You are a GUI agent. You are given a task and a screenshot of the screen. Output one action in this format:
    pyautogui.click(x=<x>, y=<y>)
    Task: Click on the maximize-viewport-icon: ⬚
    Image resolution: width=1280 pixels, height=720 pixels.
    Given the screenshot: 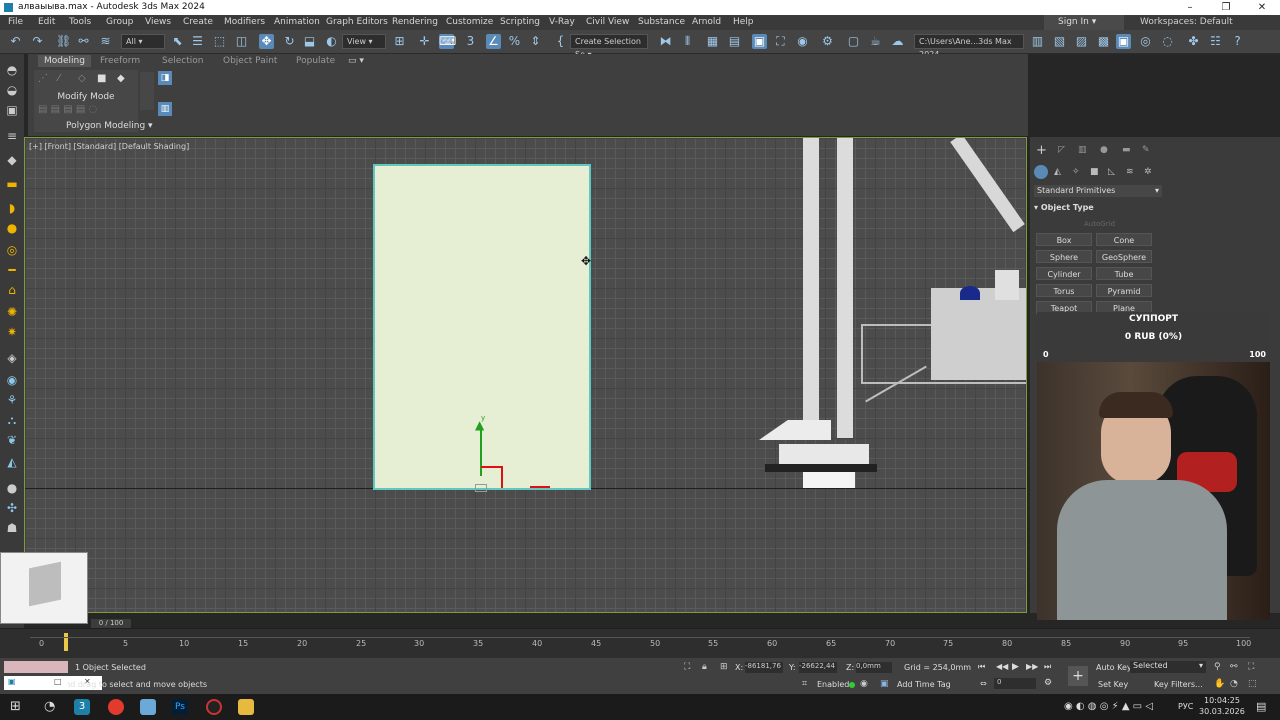 What is the action you would take?
    pyautogui.click(x=1252, y=684)
    